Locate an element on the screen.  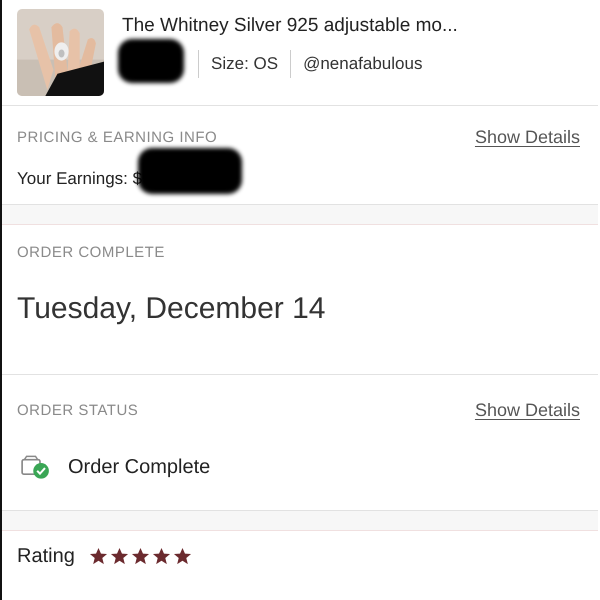
section-label: ORDER COMPLETE is located at coordinates (91, 252).